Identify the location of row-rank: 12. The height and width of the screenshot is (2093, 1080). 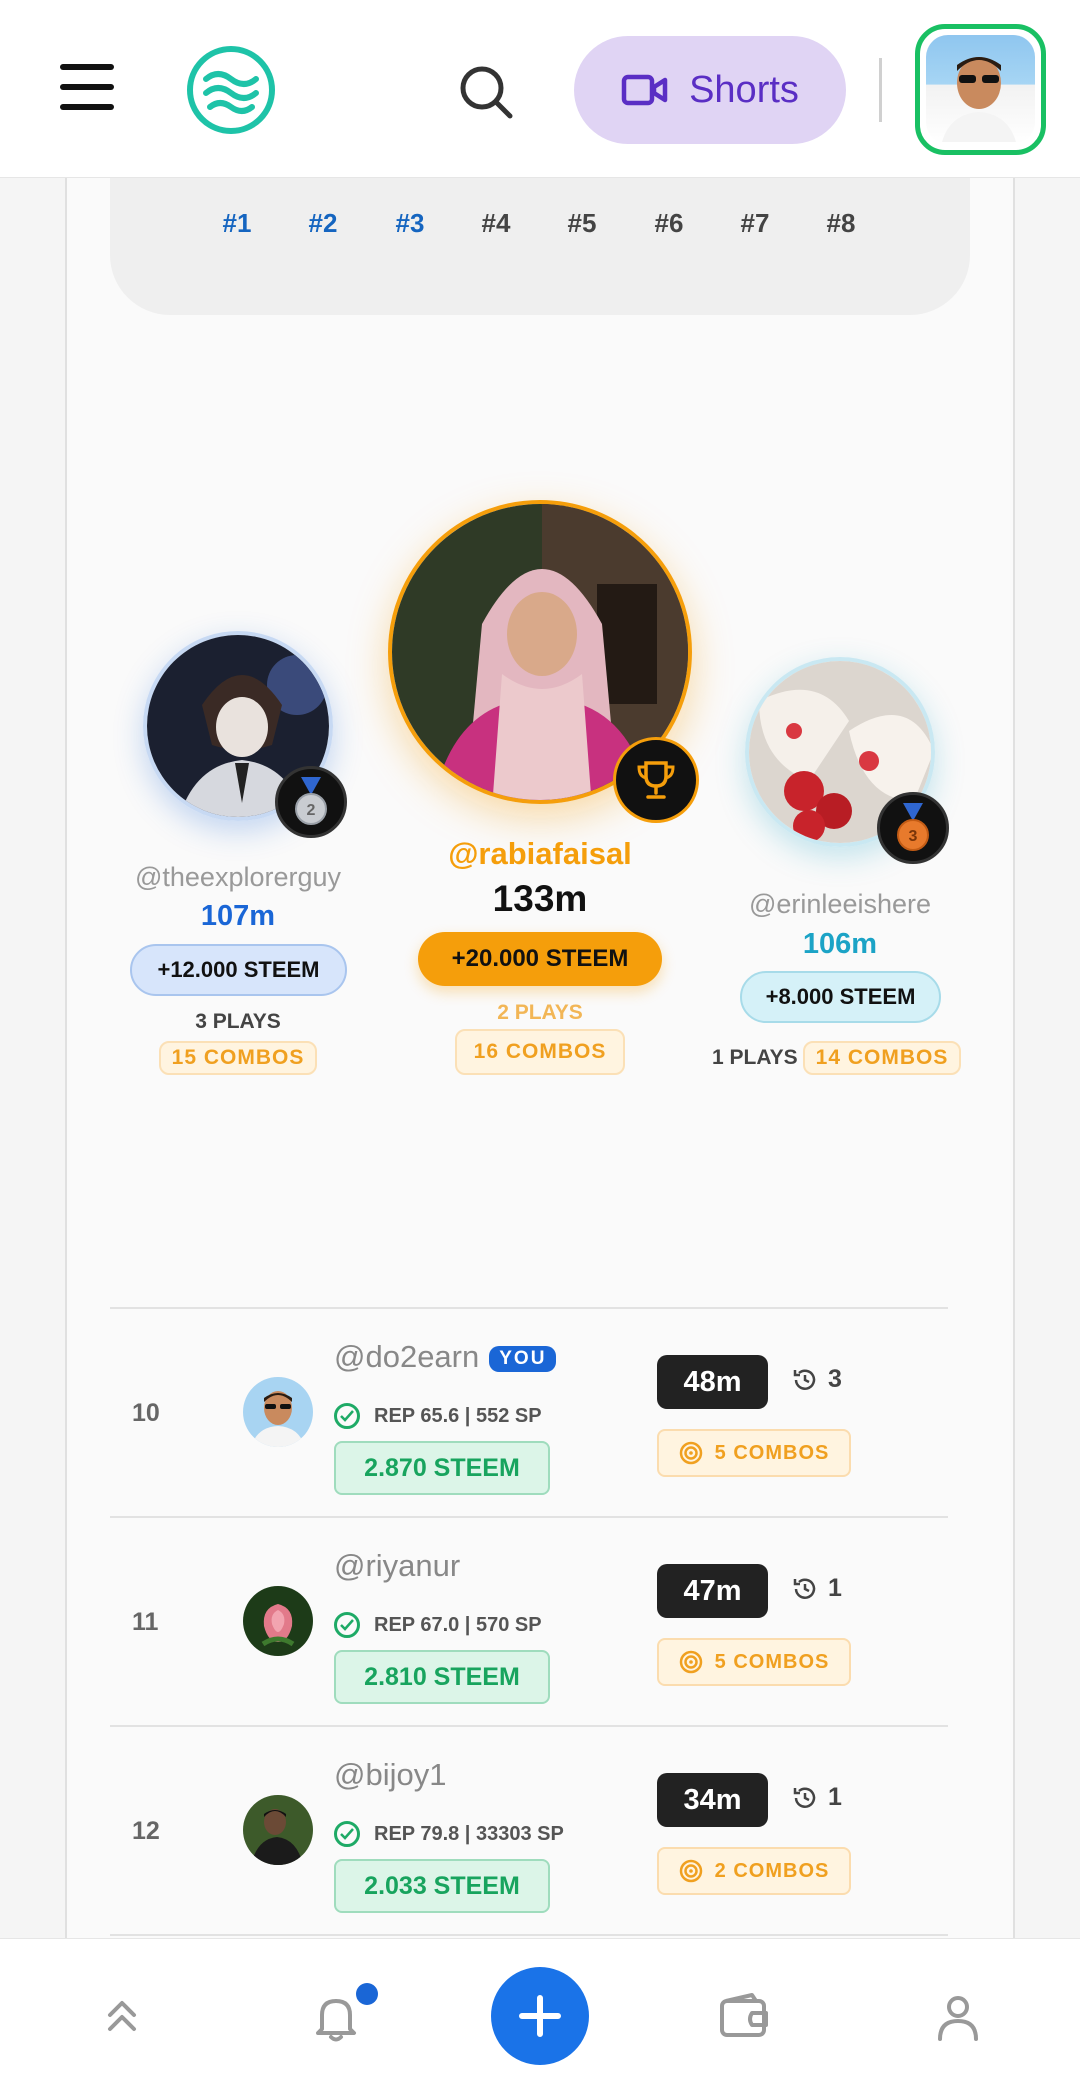
(146, 1831).